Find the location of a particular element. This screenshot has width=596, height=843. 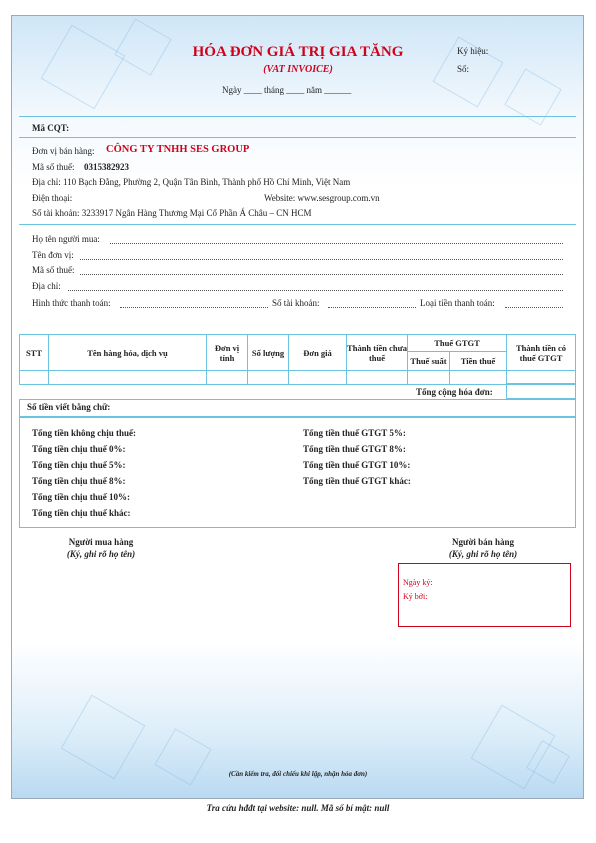

summary-tax10: Tổng tiền chịu thuế 10%: is located at coordinates (81, 497).